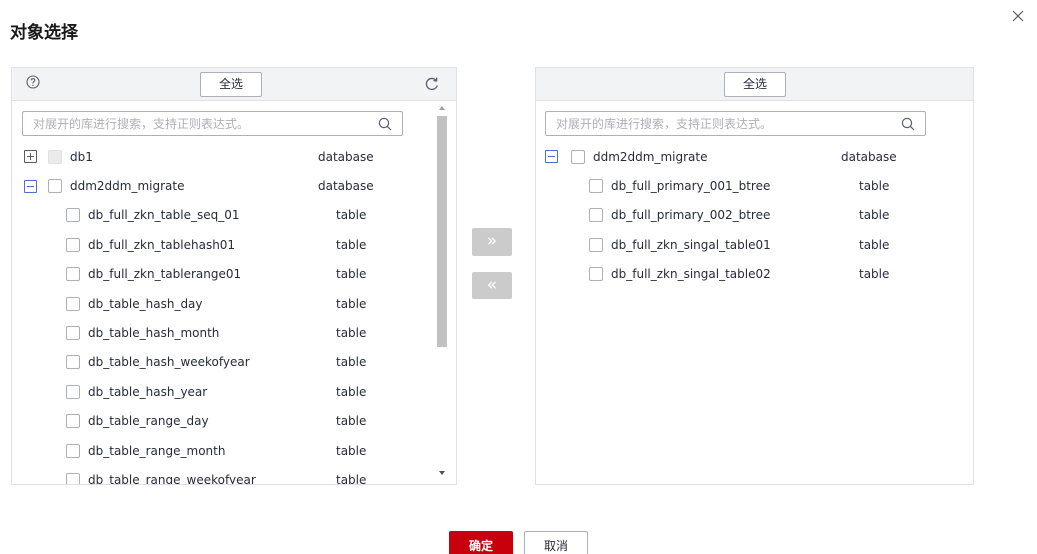 The height and width of the screenshot is (554, 1037). I want to click on table-name: db_full_zkn_tablehash01, so click(162, 244).